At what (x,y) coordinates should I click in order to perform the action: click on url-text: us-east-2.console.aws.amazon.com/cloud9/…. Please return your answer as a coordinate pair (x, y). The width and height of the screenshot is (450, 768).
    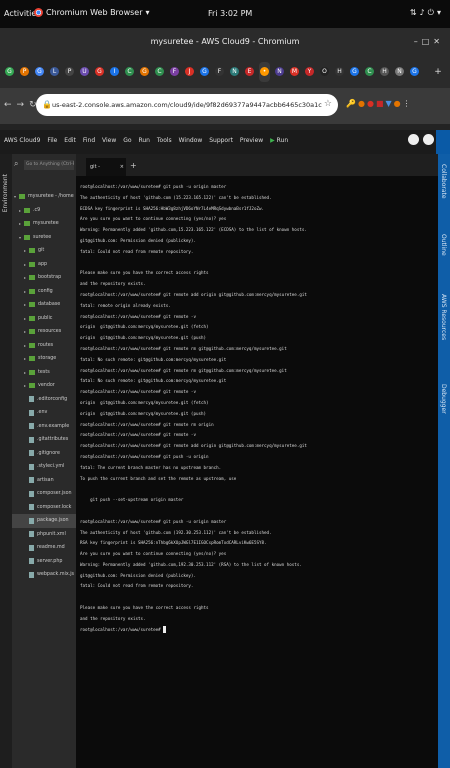
    Looking at the image, I should click on (187, 105).